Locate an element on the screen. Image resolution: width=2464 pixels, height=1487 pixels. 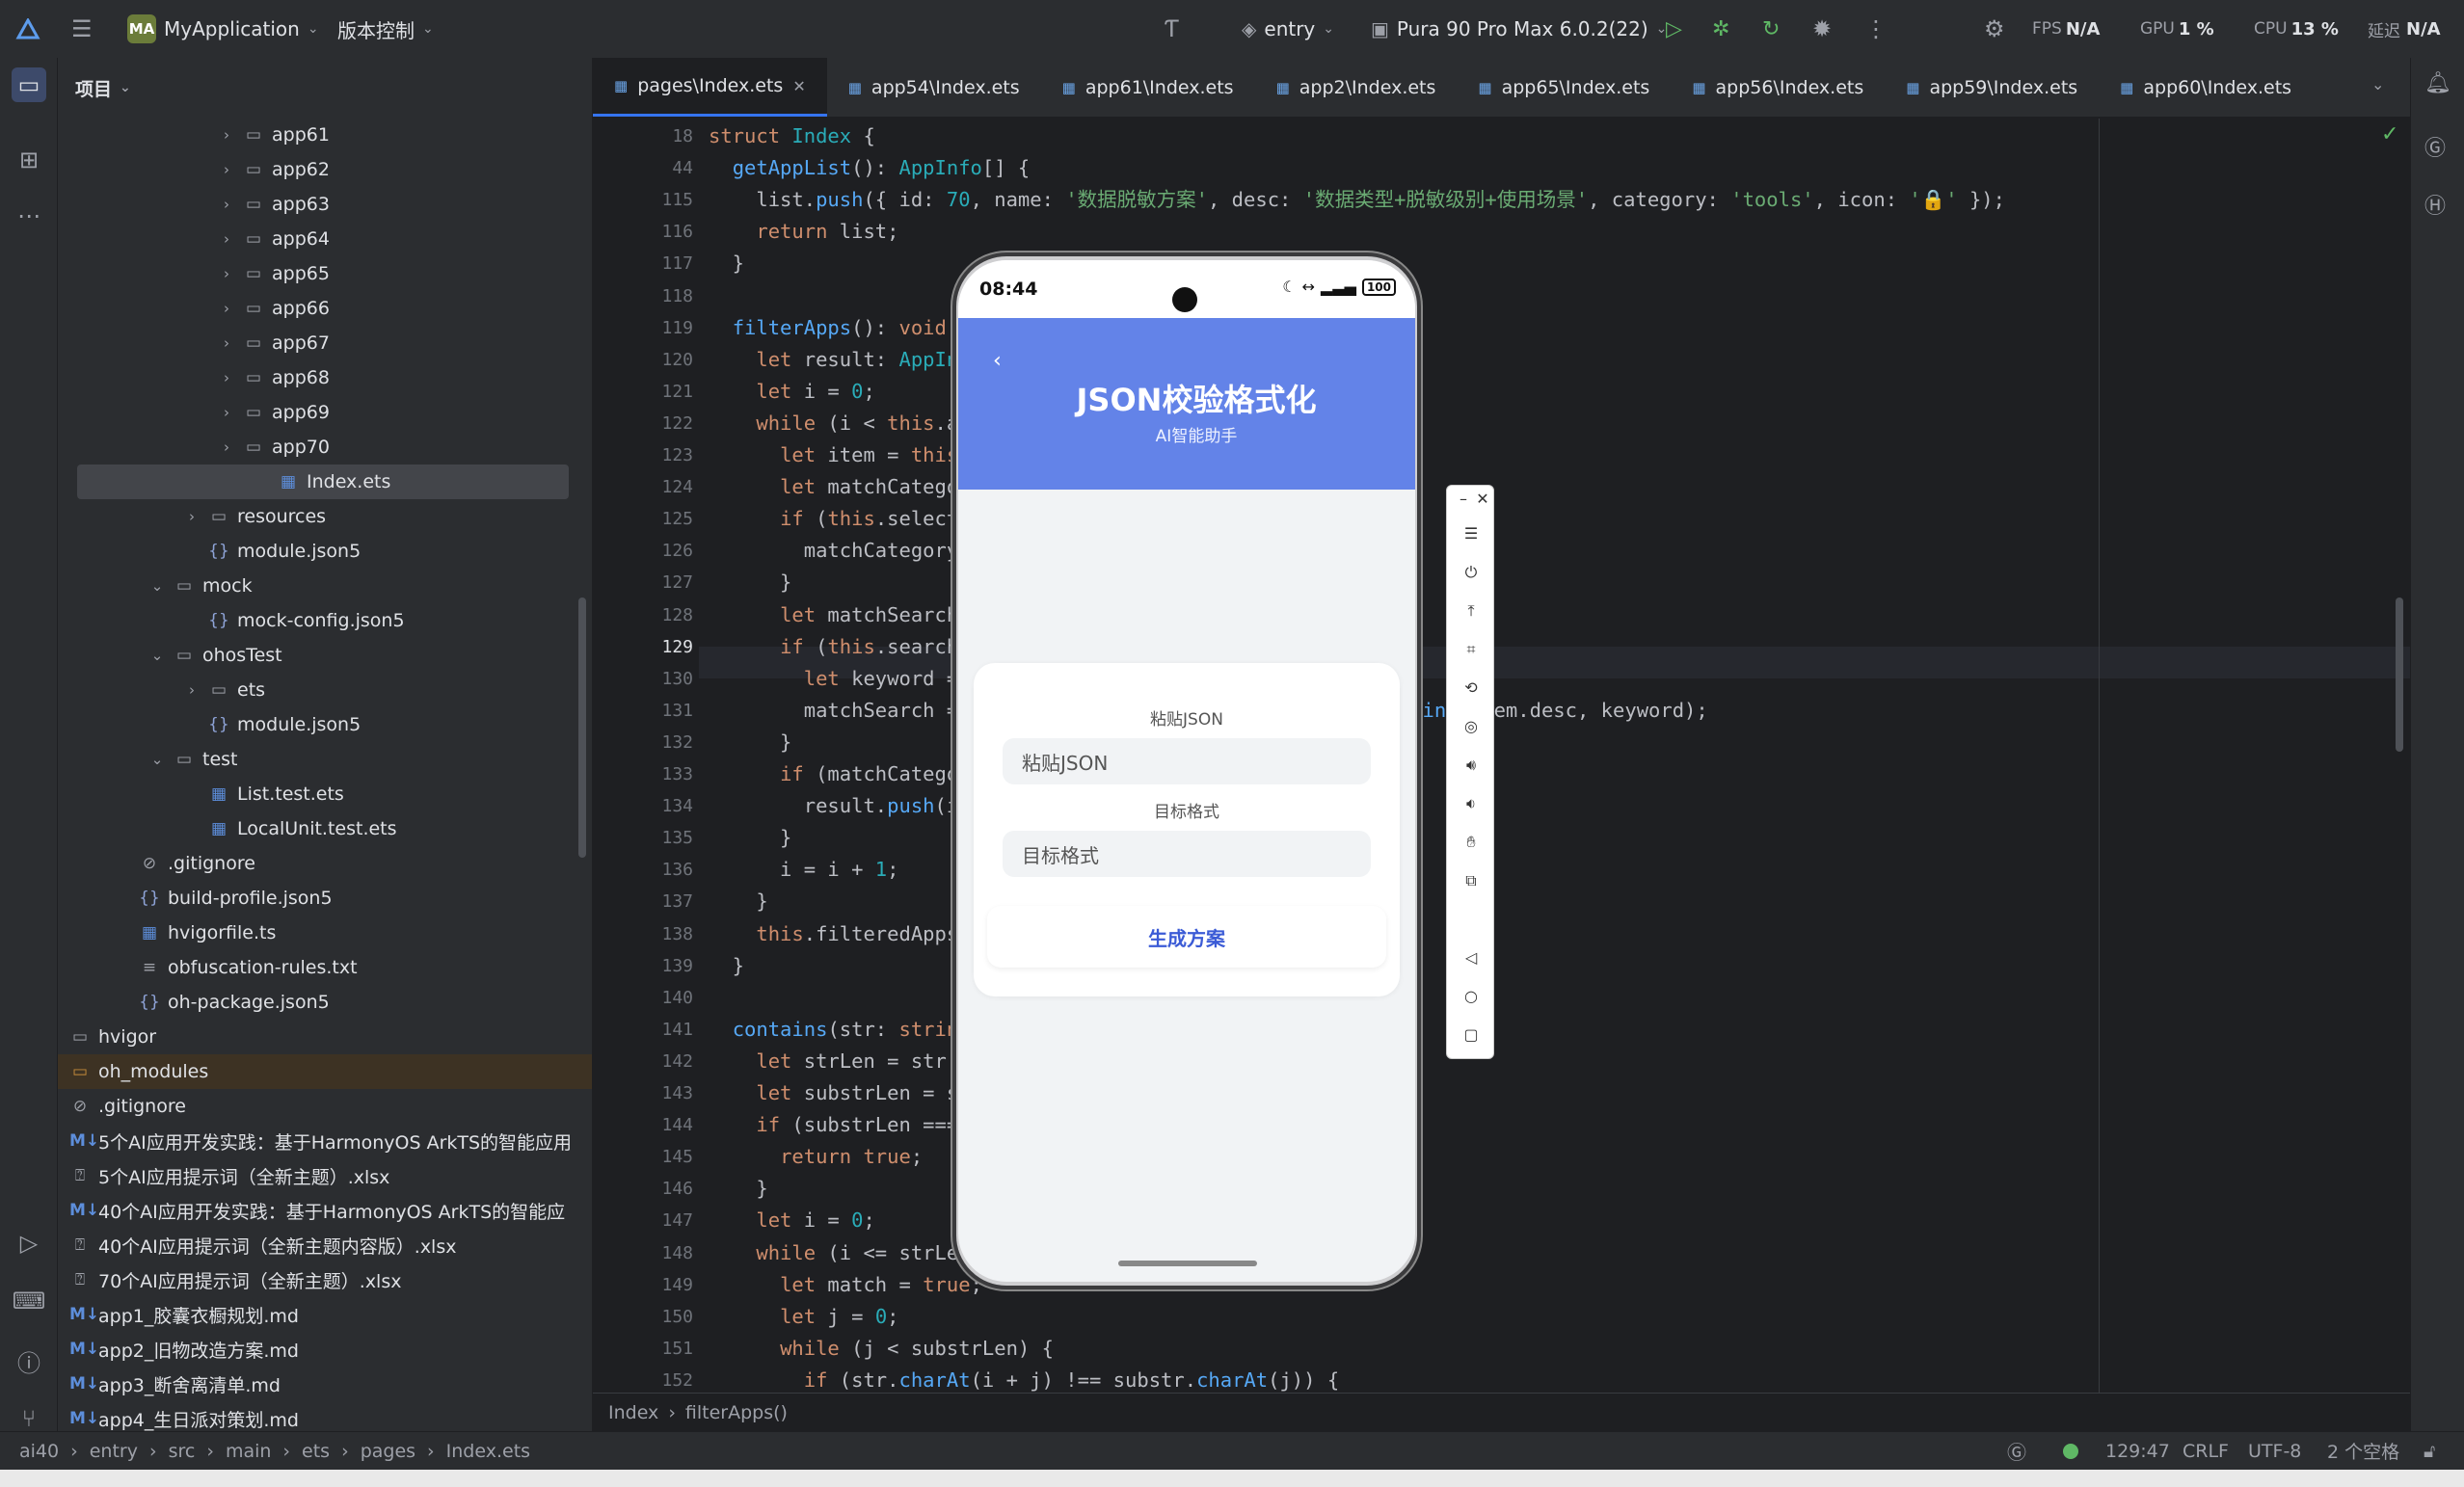
device-selector: ▣ Pura 90 Pro Max 6.0.2(22) ⌄ is located at coordinates (1519, 29).